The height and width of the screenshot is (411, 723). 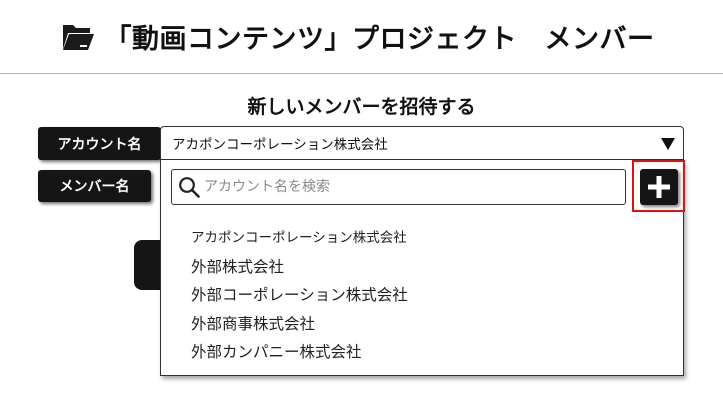 What do you see at coordinates (78, 37) in the screenshot?
I see `folder-open-icon` at bounding box center [78, 37].